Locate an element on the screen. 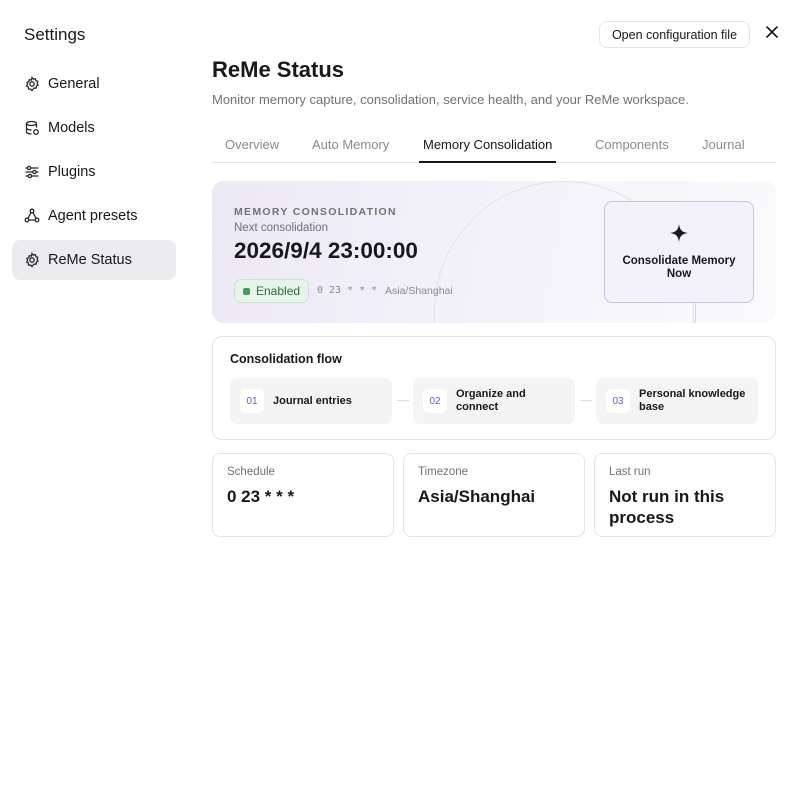 Image resolution: width=800 pixels, height=800 pixels. sidebar-item-label: General is located at coordinates (74, 84).